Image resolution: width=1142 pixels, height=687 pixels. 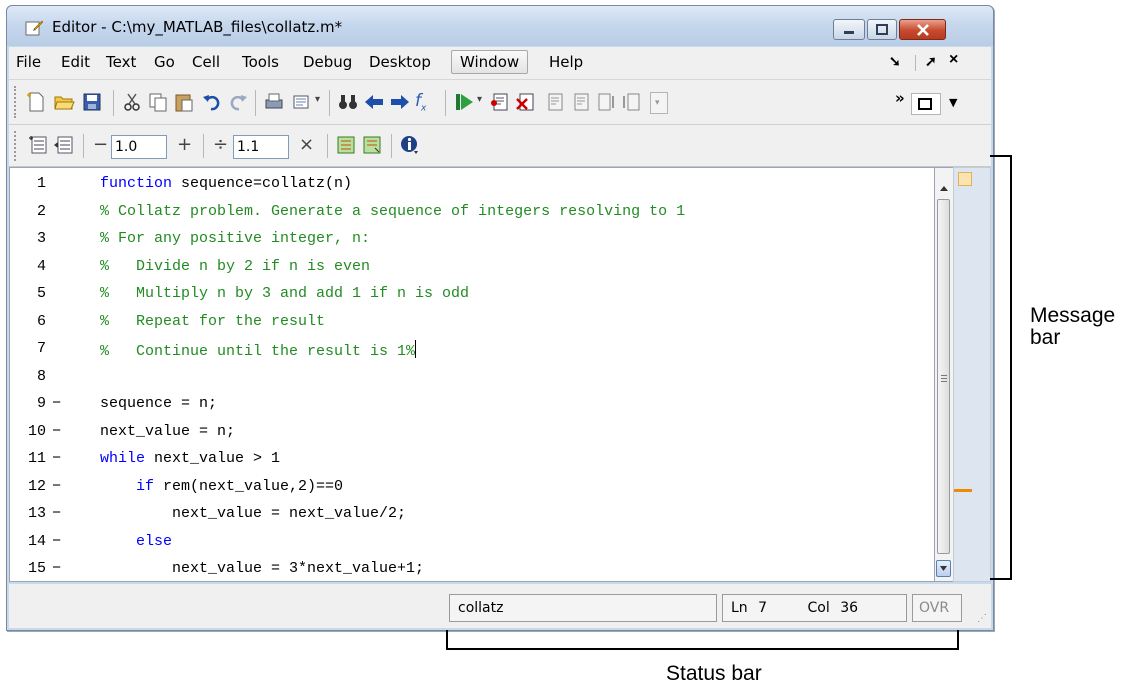 What do you see at coordinates (28, 568) in the screenshot?
I see `line-number: 15` at bounding box center [28, 568].